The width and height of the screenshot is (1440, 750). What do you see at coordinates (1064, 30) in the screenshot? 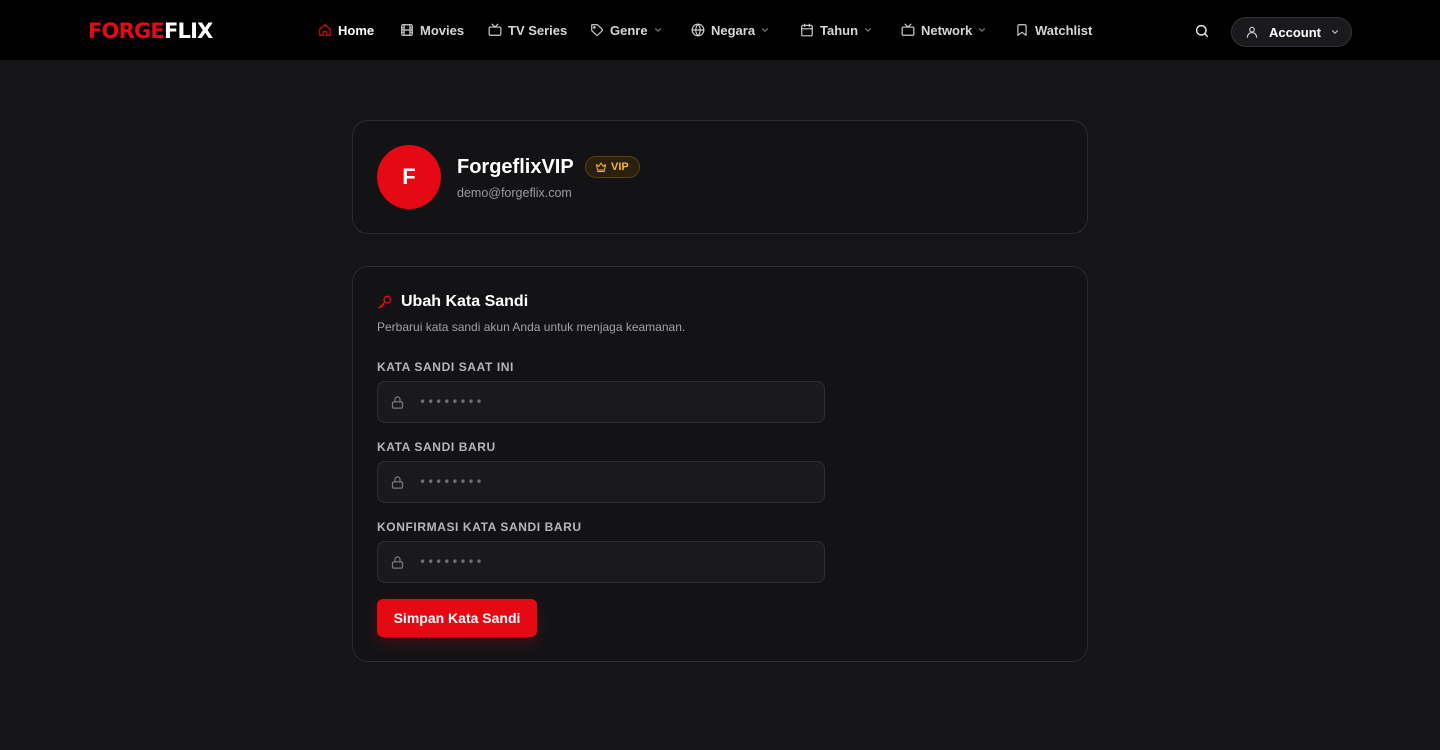
I see `nav-label-watchlist: Watchlist` at bounding box center [1064, 30].